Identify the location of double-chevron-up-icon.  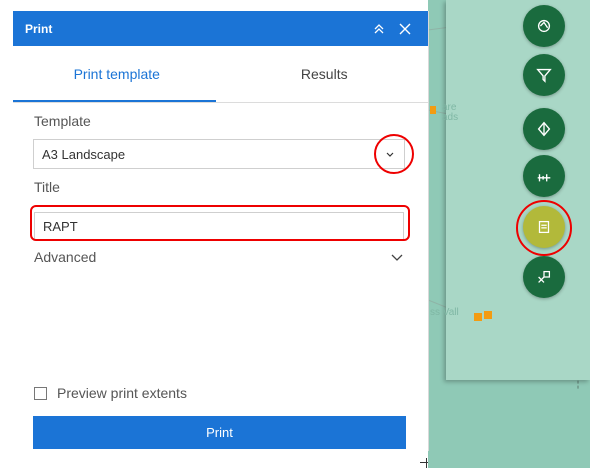
(379, 28).